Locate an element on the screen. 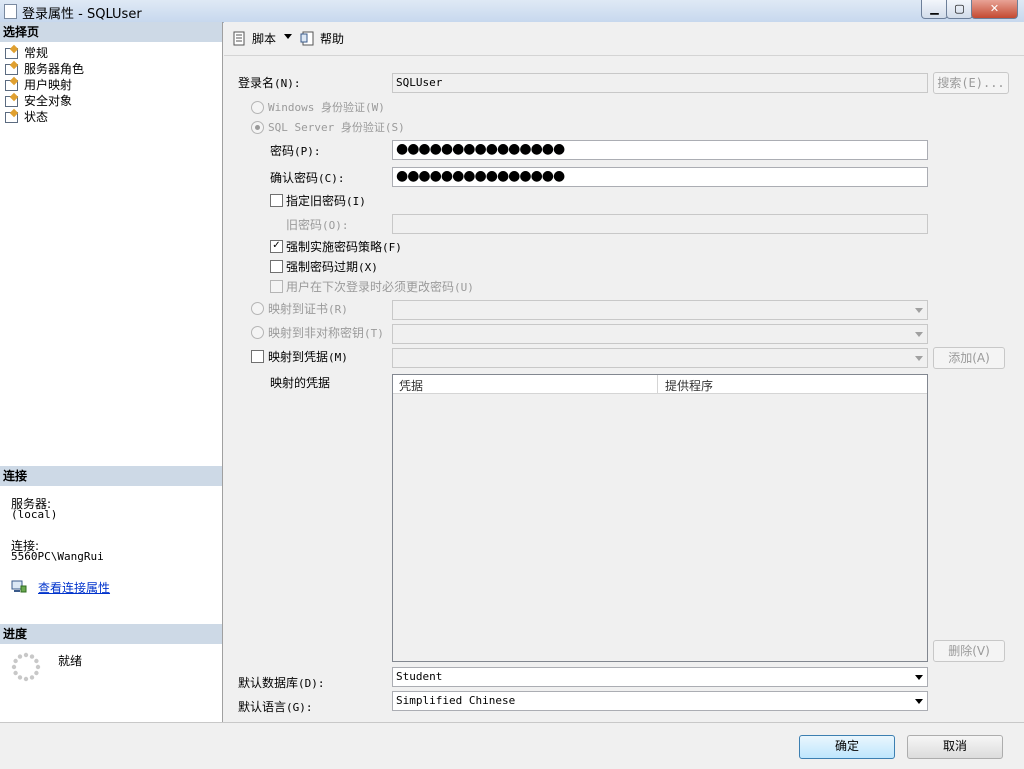  page-item-server-roles: 服务器角色 is located at coordinates (44, 68).